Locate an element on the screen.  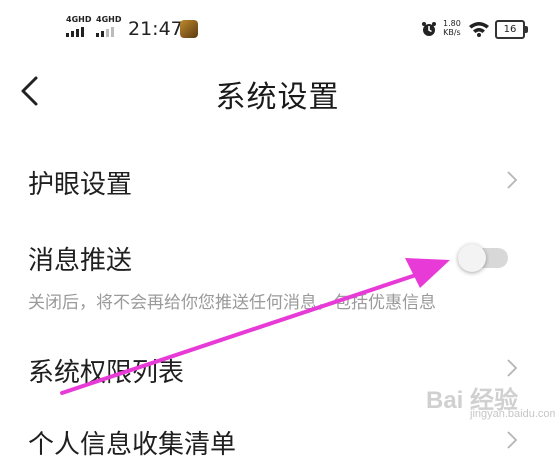
network-speed: 1.80 KB/s is located at coordinates (452, 28).